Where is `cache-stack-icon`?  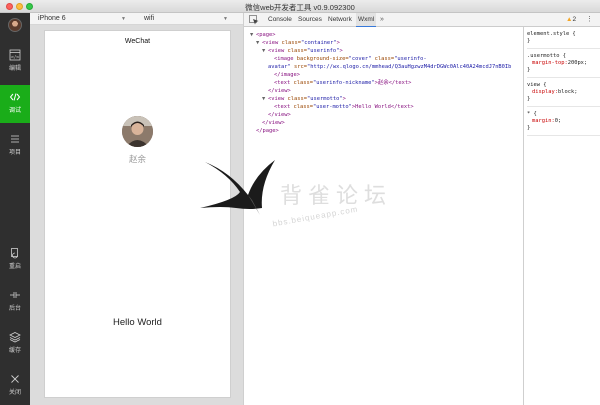
cache-stack-icon is located at coordinates (15, 337).